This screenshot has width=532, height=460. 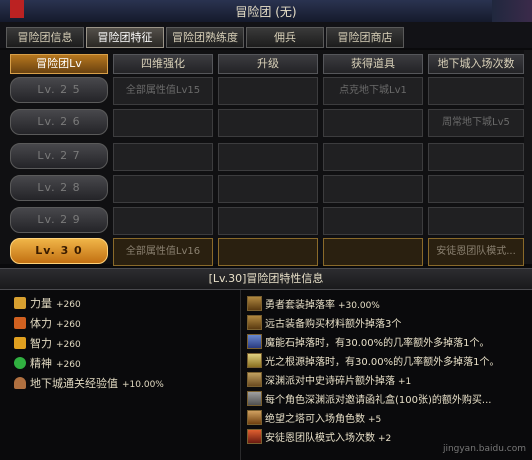 What do you see at coordinates (47, 364) in the screenshot?
I see `stat-spirit: 精神 +260` at bounding box center [47, 364].